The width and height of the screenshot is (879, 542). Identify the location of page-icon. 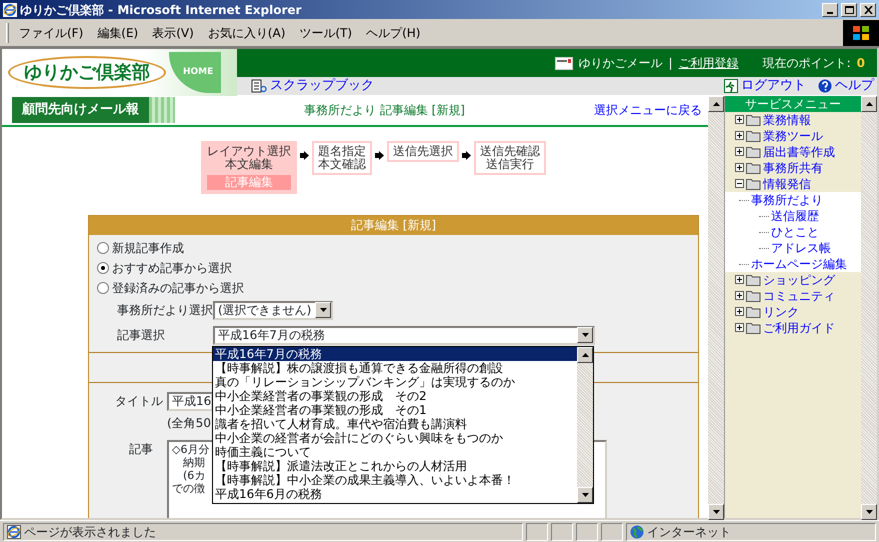
(14, 531).